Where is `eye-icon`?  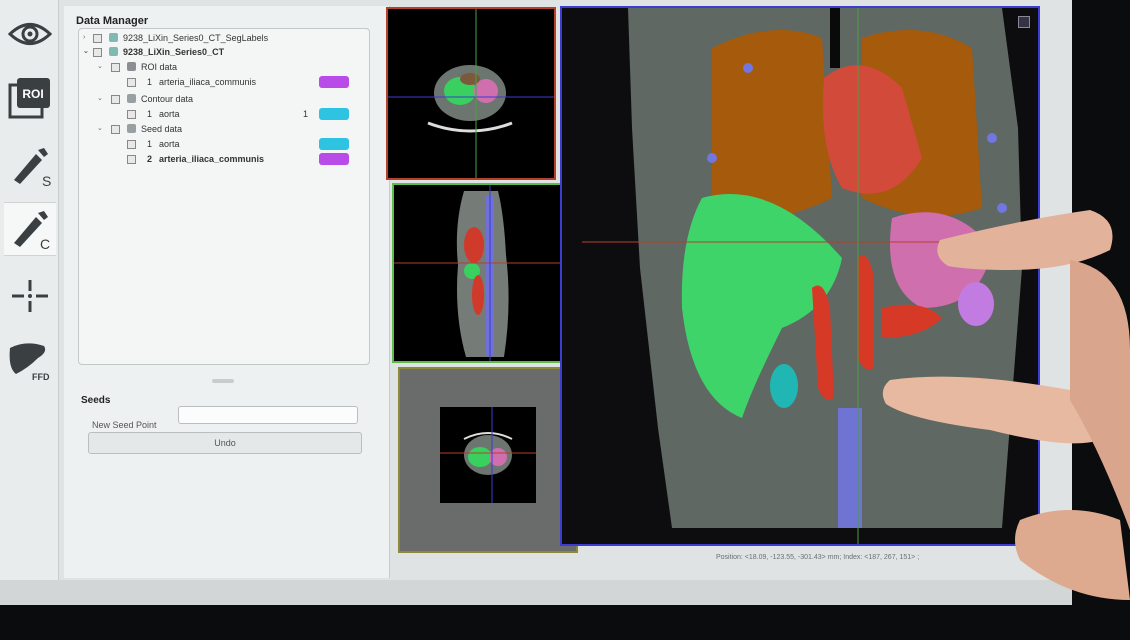
eye-icon is located at coordinates (30, 34).